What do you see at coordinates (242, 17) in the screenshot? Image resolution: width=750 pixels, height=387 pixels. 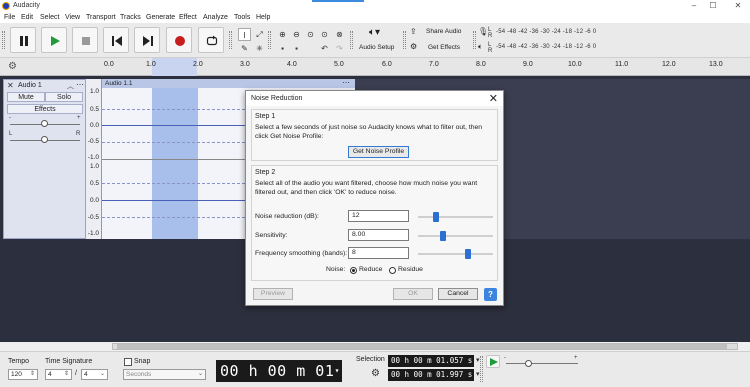 I see `menu-tools: Tools` at bounding box center [242, 17].